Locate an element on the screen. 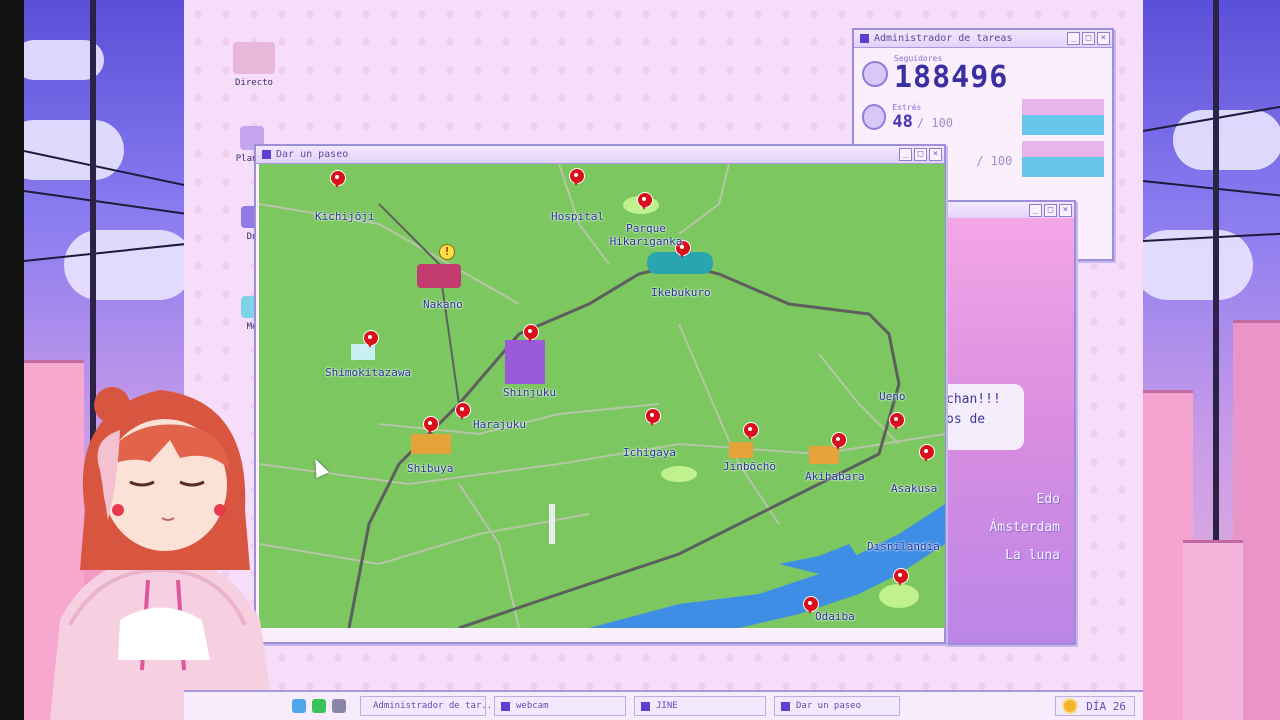 The width and height of the screenshot is (1280, 720). destination-edo: Edo is located at coordinates (1048, 499).